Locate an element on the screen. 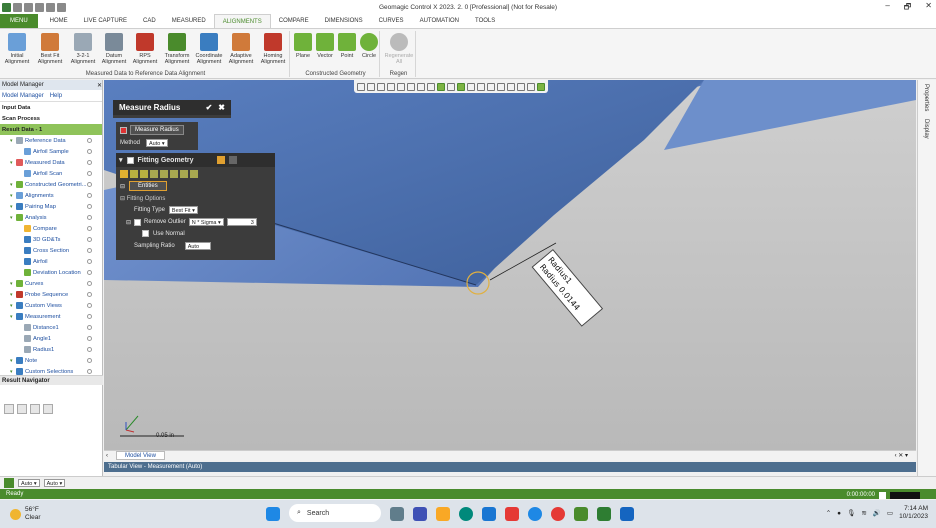 Image resolution: width=936 pixels, height=528 pixels. tree-item: Airfoil Sample is located at coordinates (51, 151).